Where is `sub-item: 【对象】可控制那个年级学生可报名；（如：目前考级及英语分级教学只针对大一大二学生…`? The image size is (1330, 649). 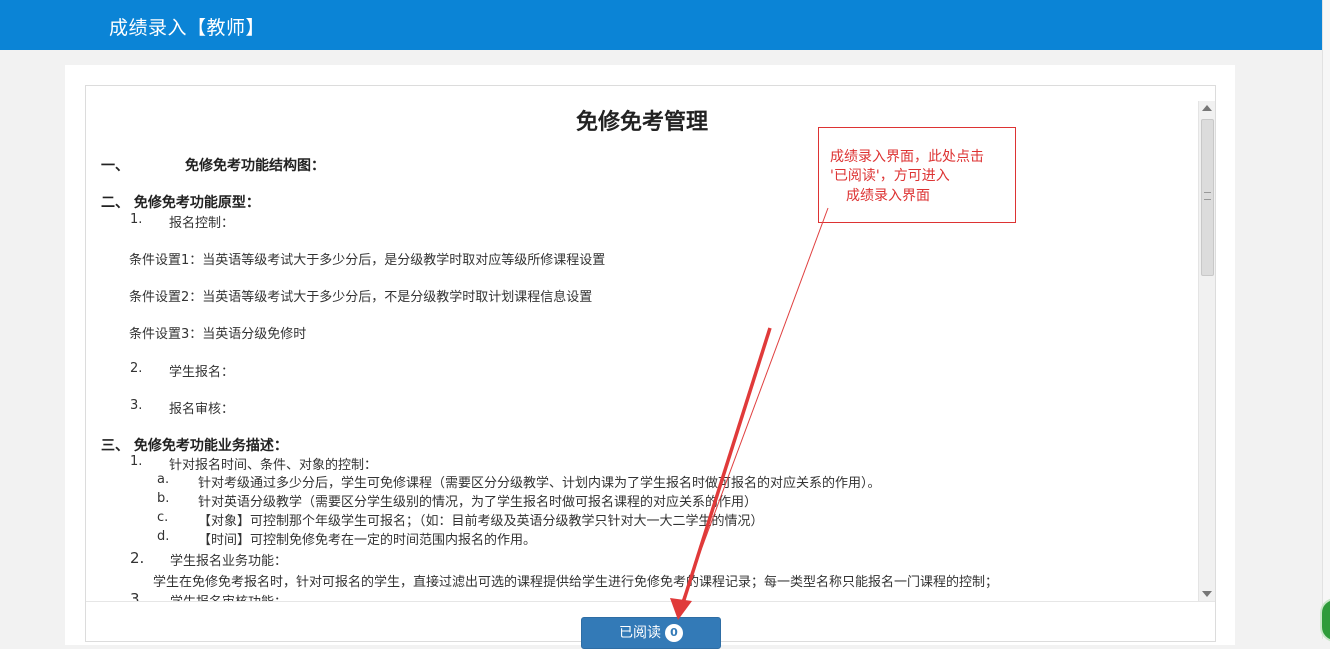 sub-item: 【对象】可控制那个年级学生可报名；（如：目前考级及英语分级教学只针对大一大二学生… is located at coordinates (481, 521).